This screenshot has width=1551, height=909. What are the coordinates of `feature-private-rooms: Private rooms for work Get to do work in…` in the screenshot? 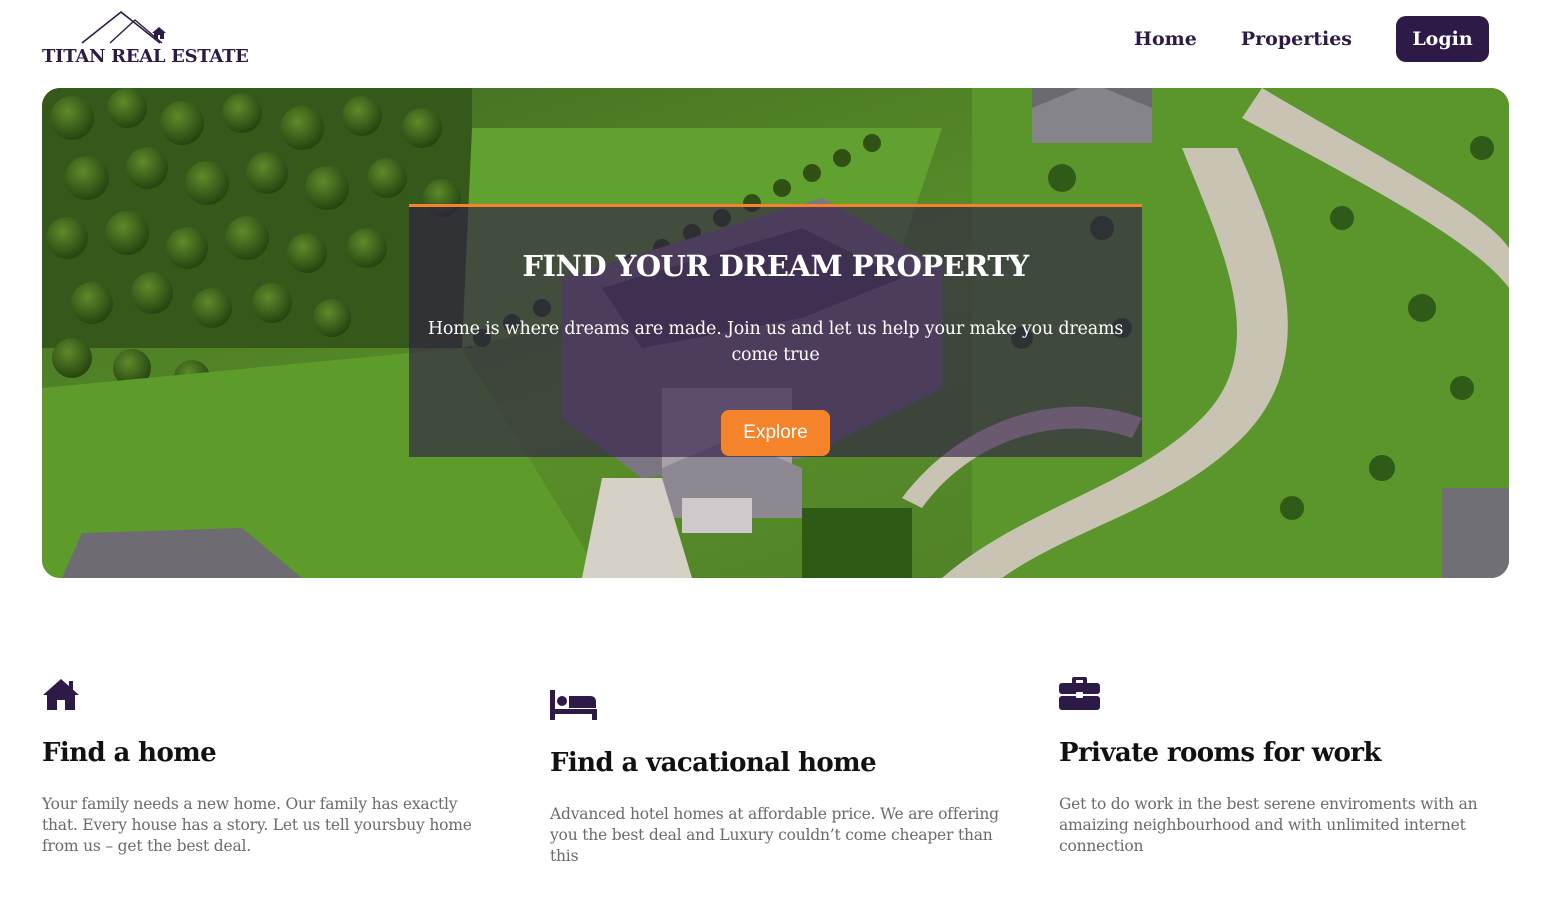 It's located at (1284, 771).